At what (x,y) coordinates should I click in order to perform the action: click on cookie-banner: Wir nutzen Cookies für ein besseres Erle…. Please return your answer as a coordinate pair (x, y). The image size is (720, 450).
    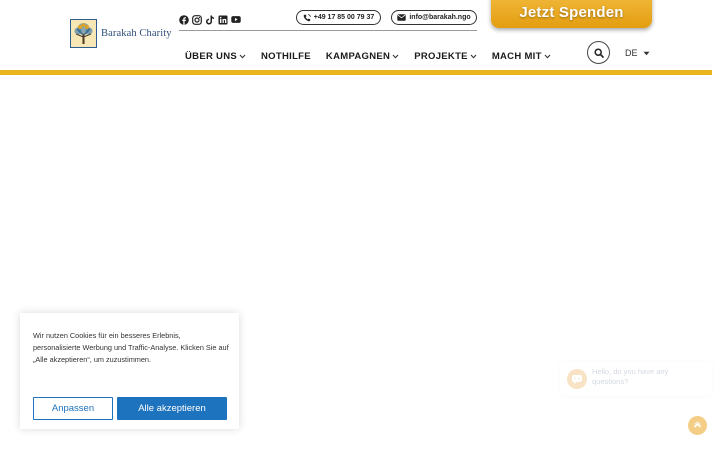
    Looking at the image, I should click on (129, 371).